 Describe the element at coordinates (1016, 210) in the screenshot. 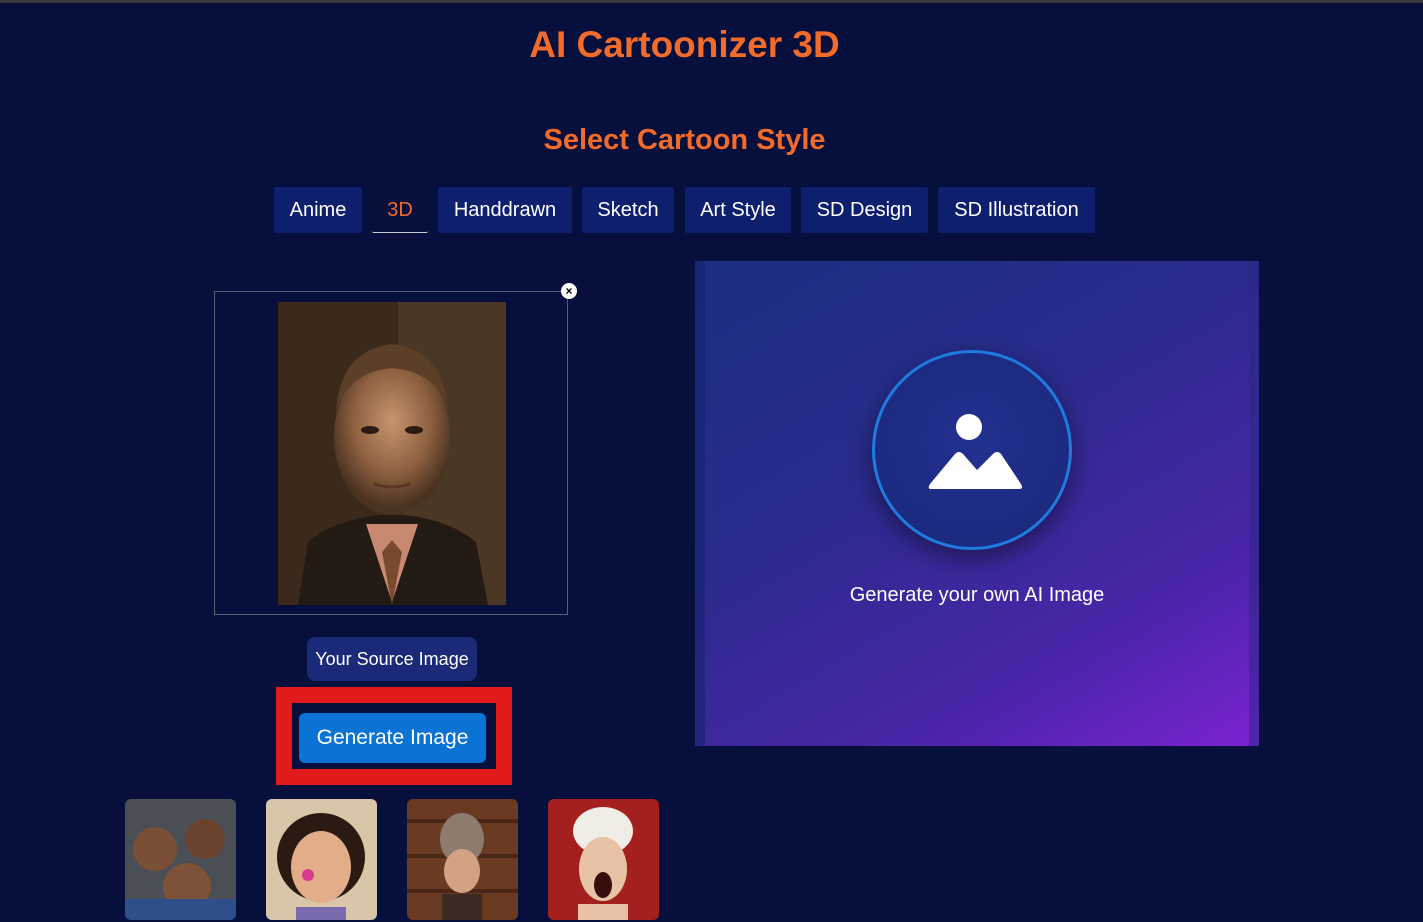

I see `tab-sd-illustration: SD Illustration` at that location.